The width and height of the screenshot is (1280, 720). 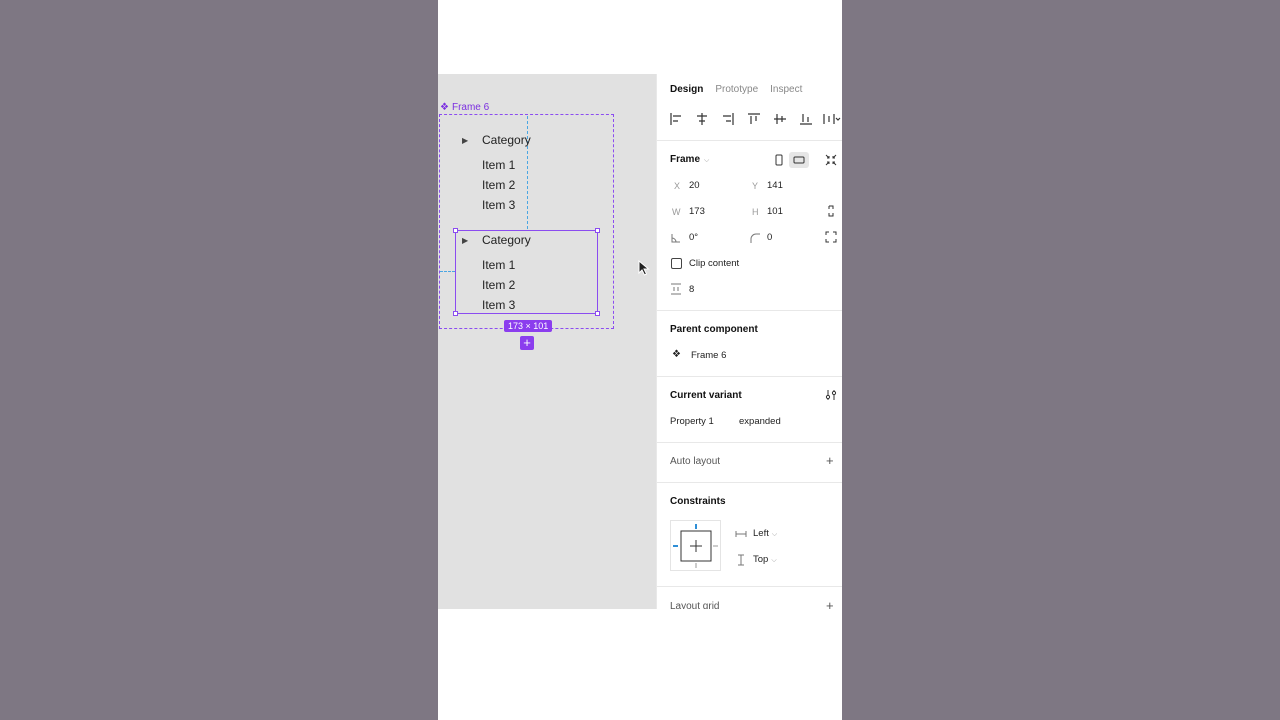 I want to click on h-label: H, so click(x=755, y=212).